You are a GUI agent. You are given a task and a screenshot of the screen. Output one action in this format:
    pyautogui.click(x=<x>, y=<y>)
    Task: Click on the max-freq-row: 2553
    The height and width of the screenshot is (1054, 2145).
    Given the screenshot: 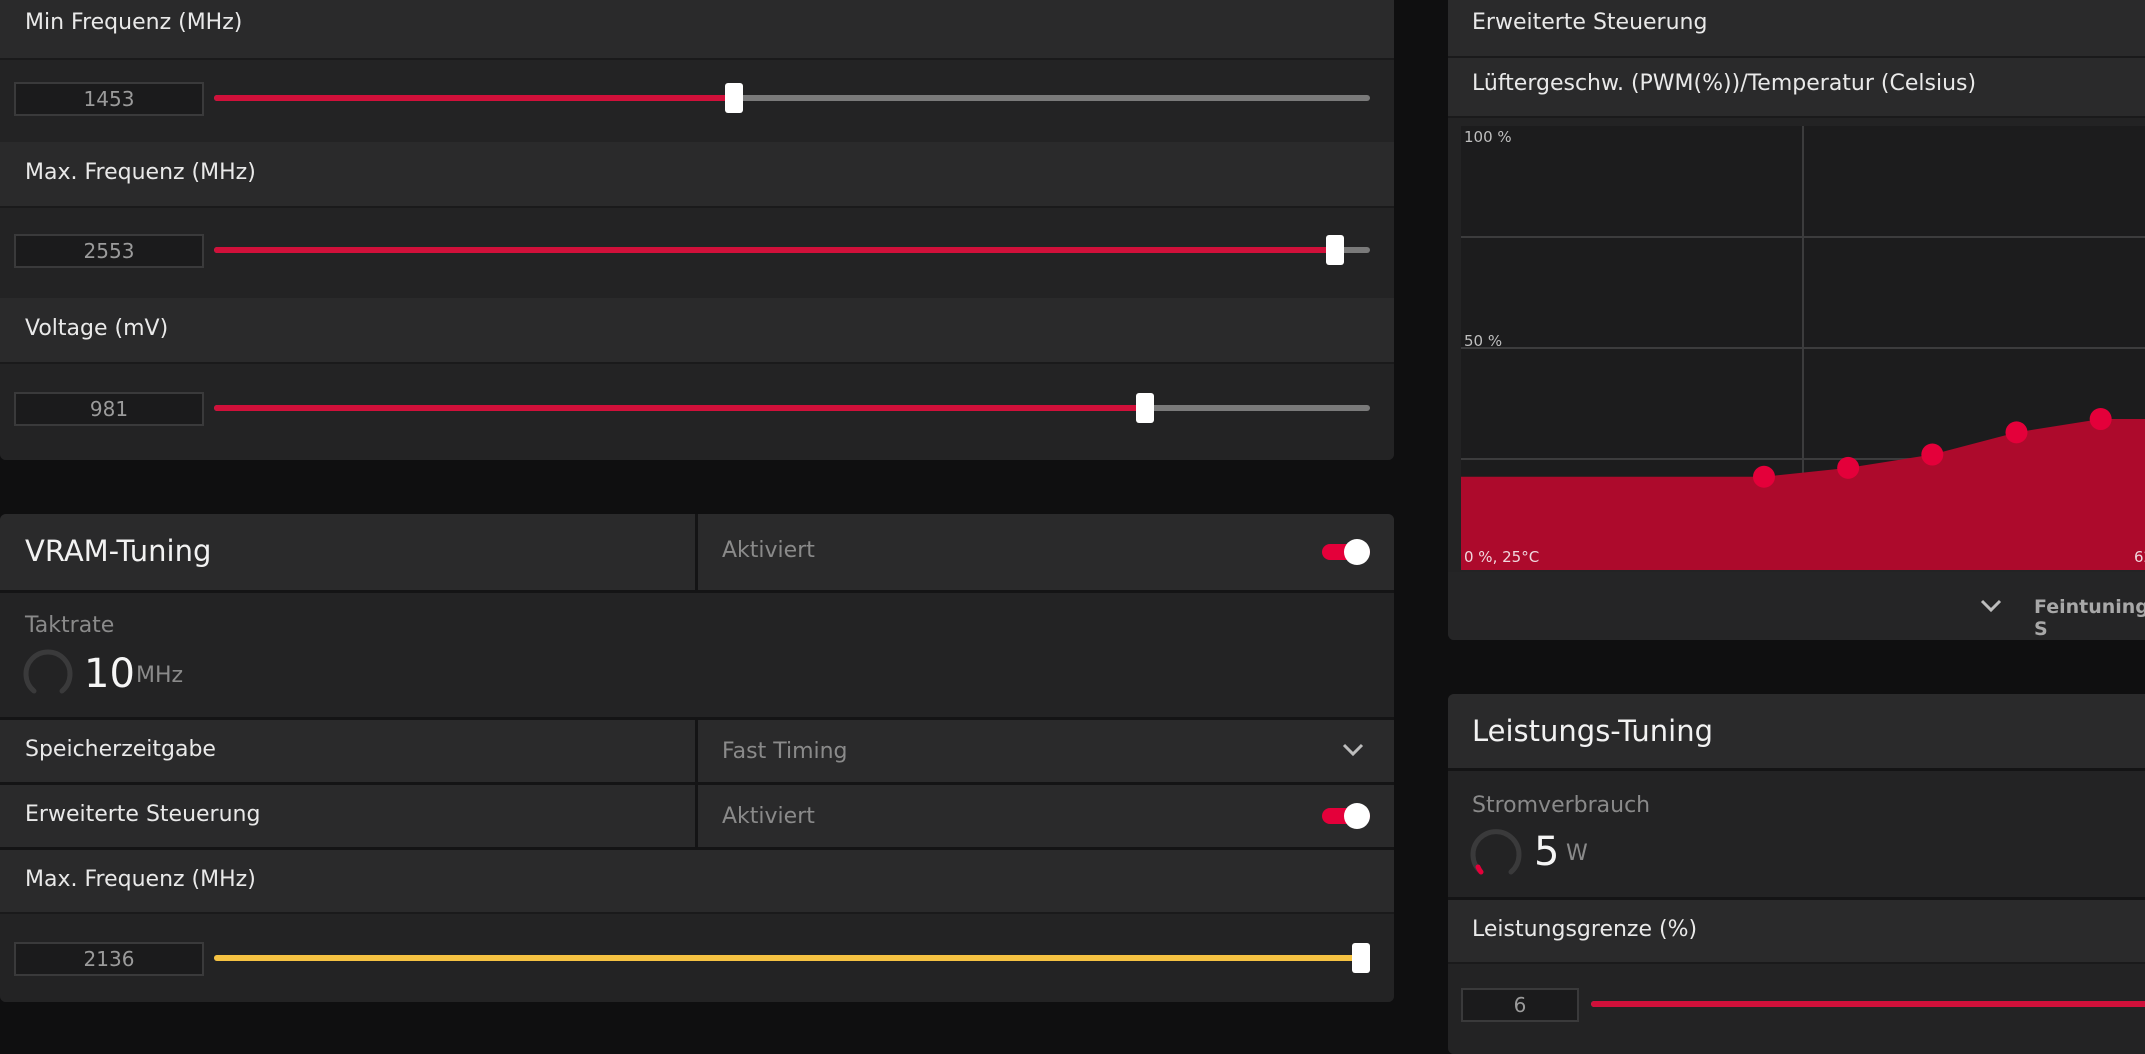 What is the action you would take?
    pyautogui.click(x=697, y=253)
    